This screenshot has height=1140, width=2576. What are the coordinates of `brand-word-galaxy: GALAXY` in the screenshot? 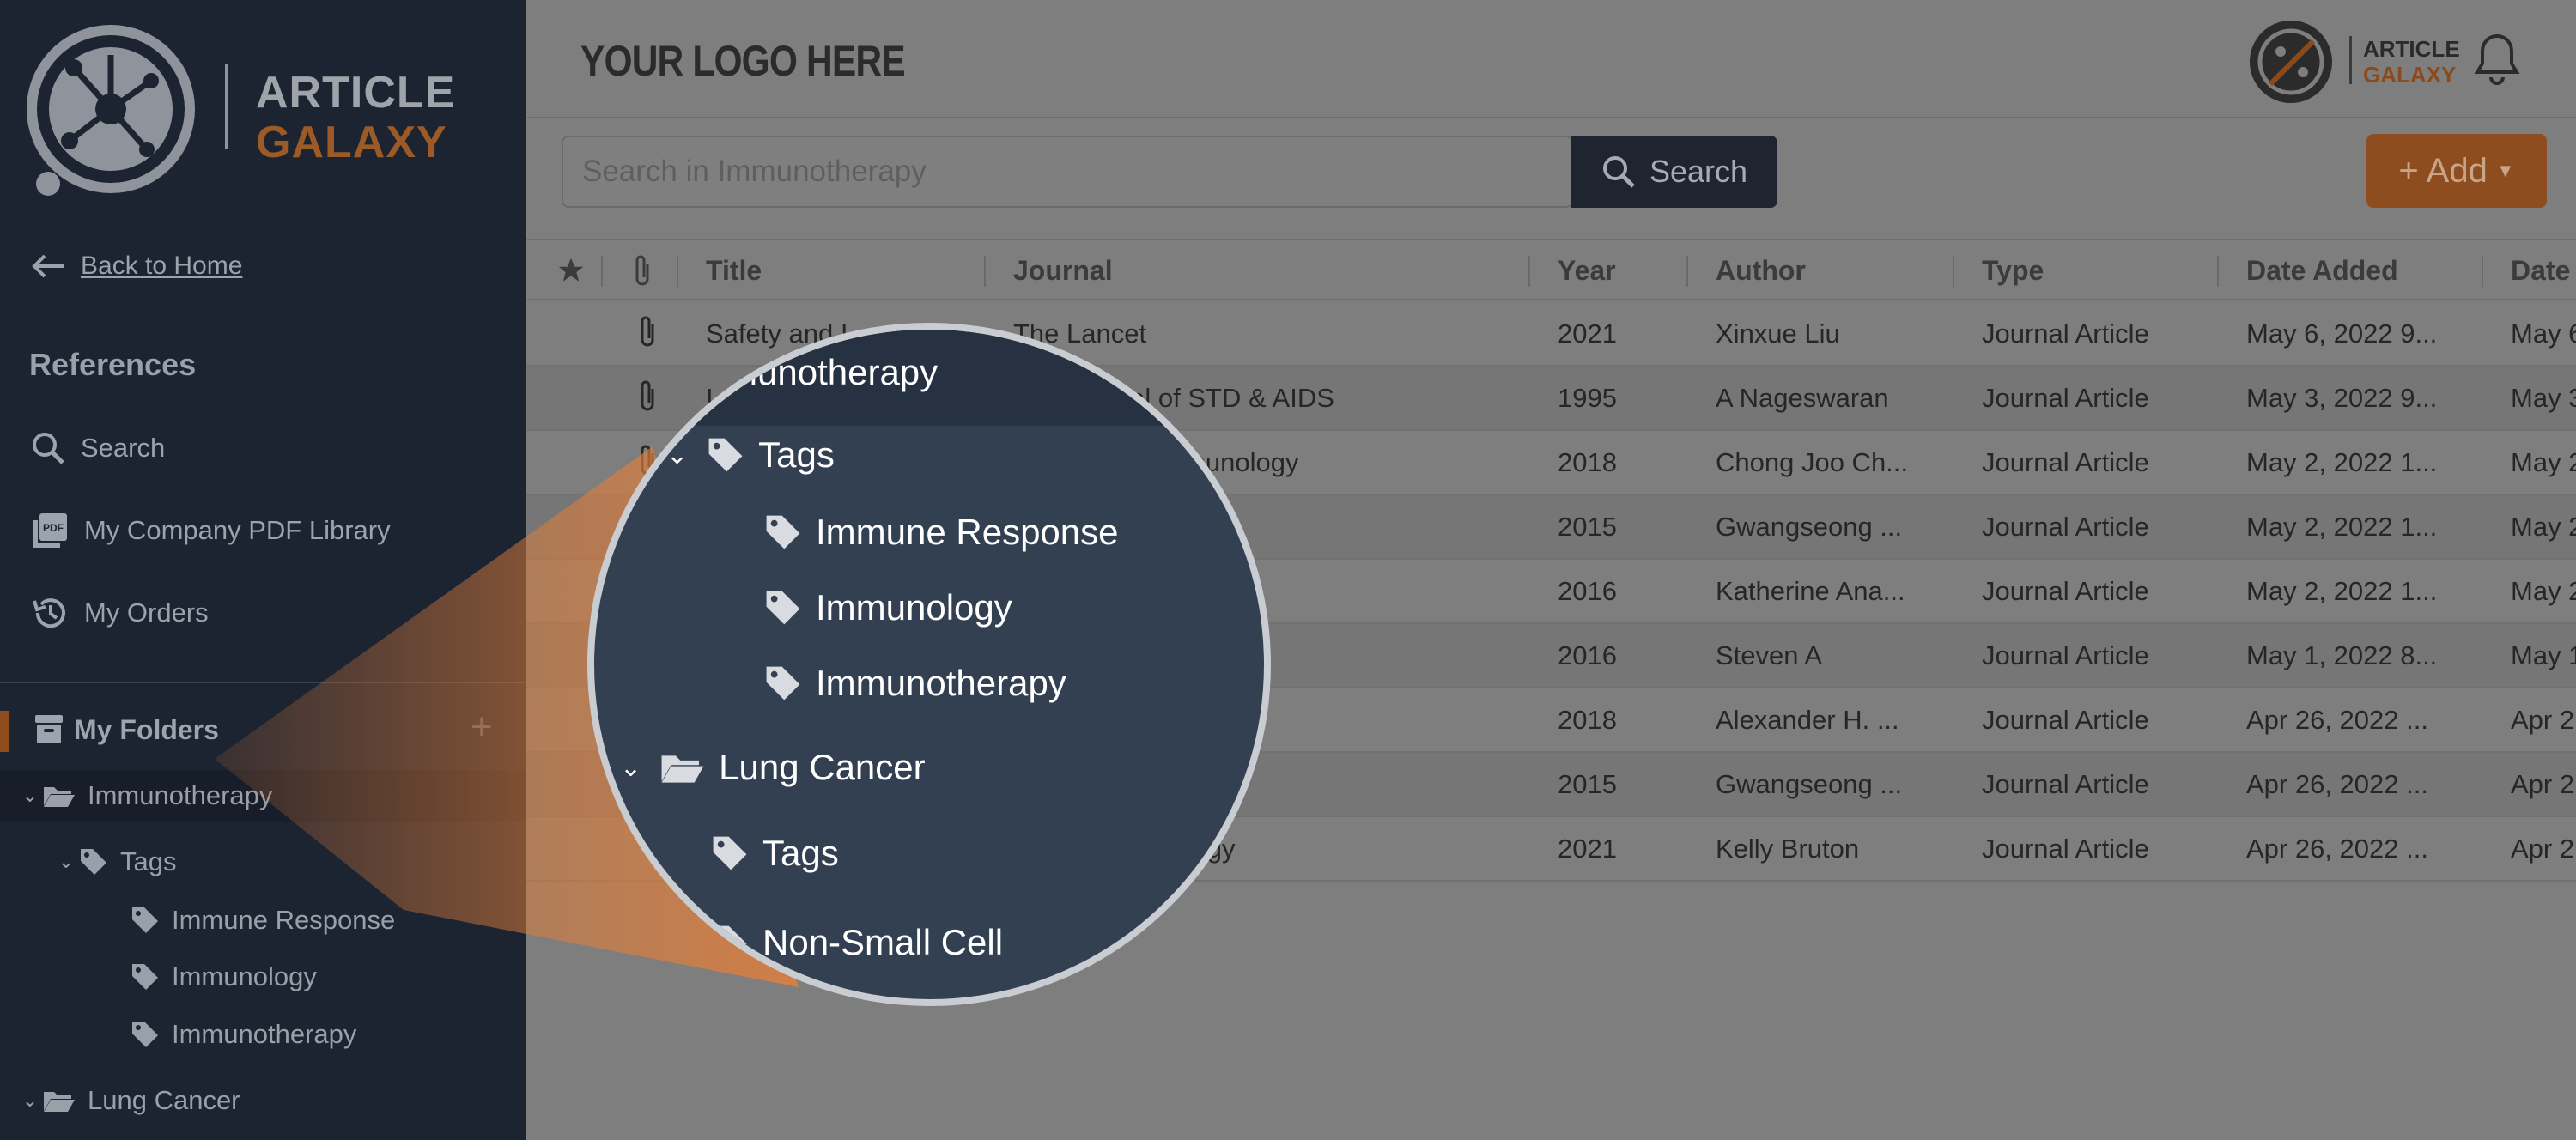 It's located at (2410, 75).